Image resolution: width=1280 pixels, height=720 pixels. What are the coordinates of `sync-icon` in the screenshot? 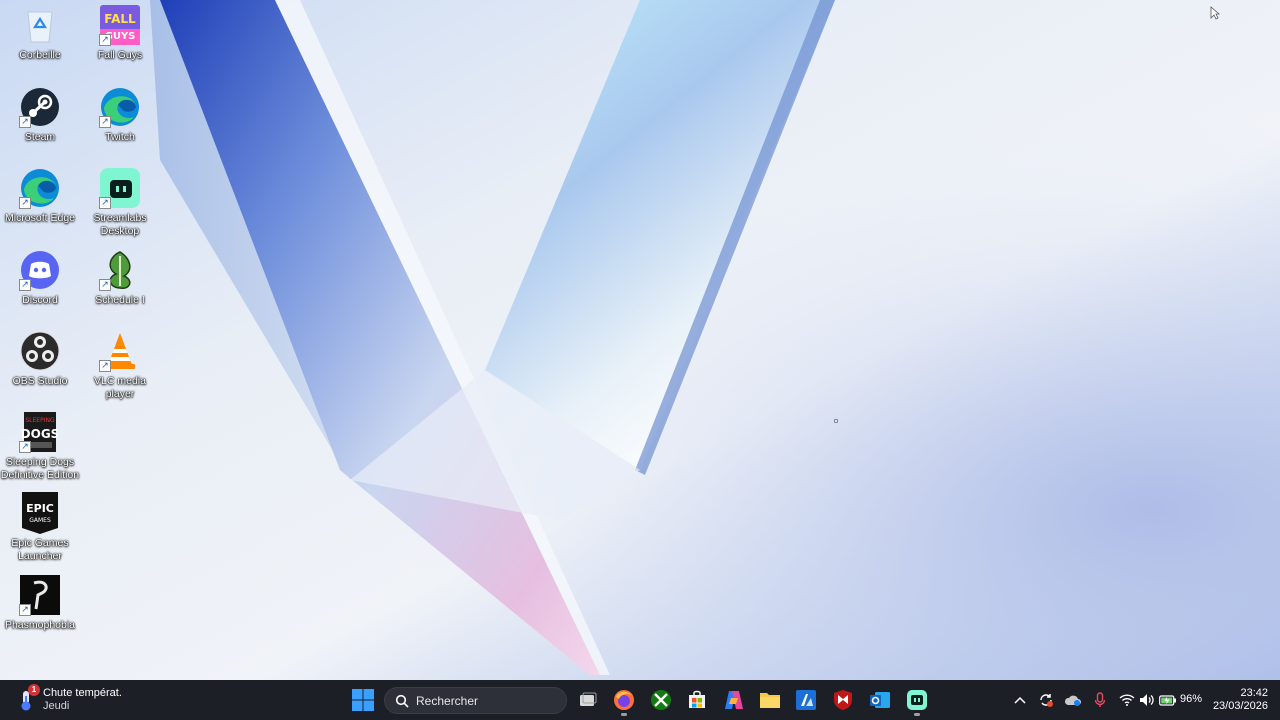 It's located at (1046, 700).